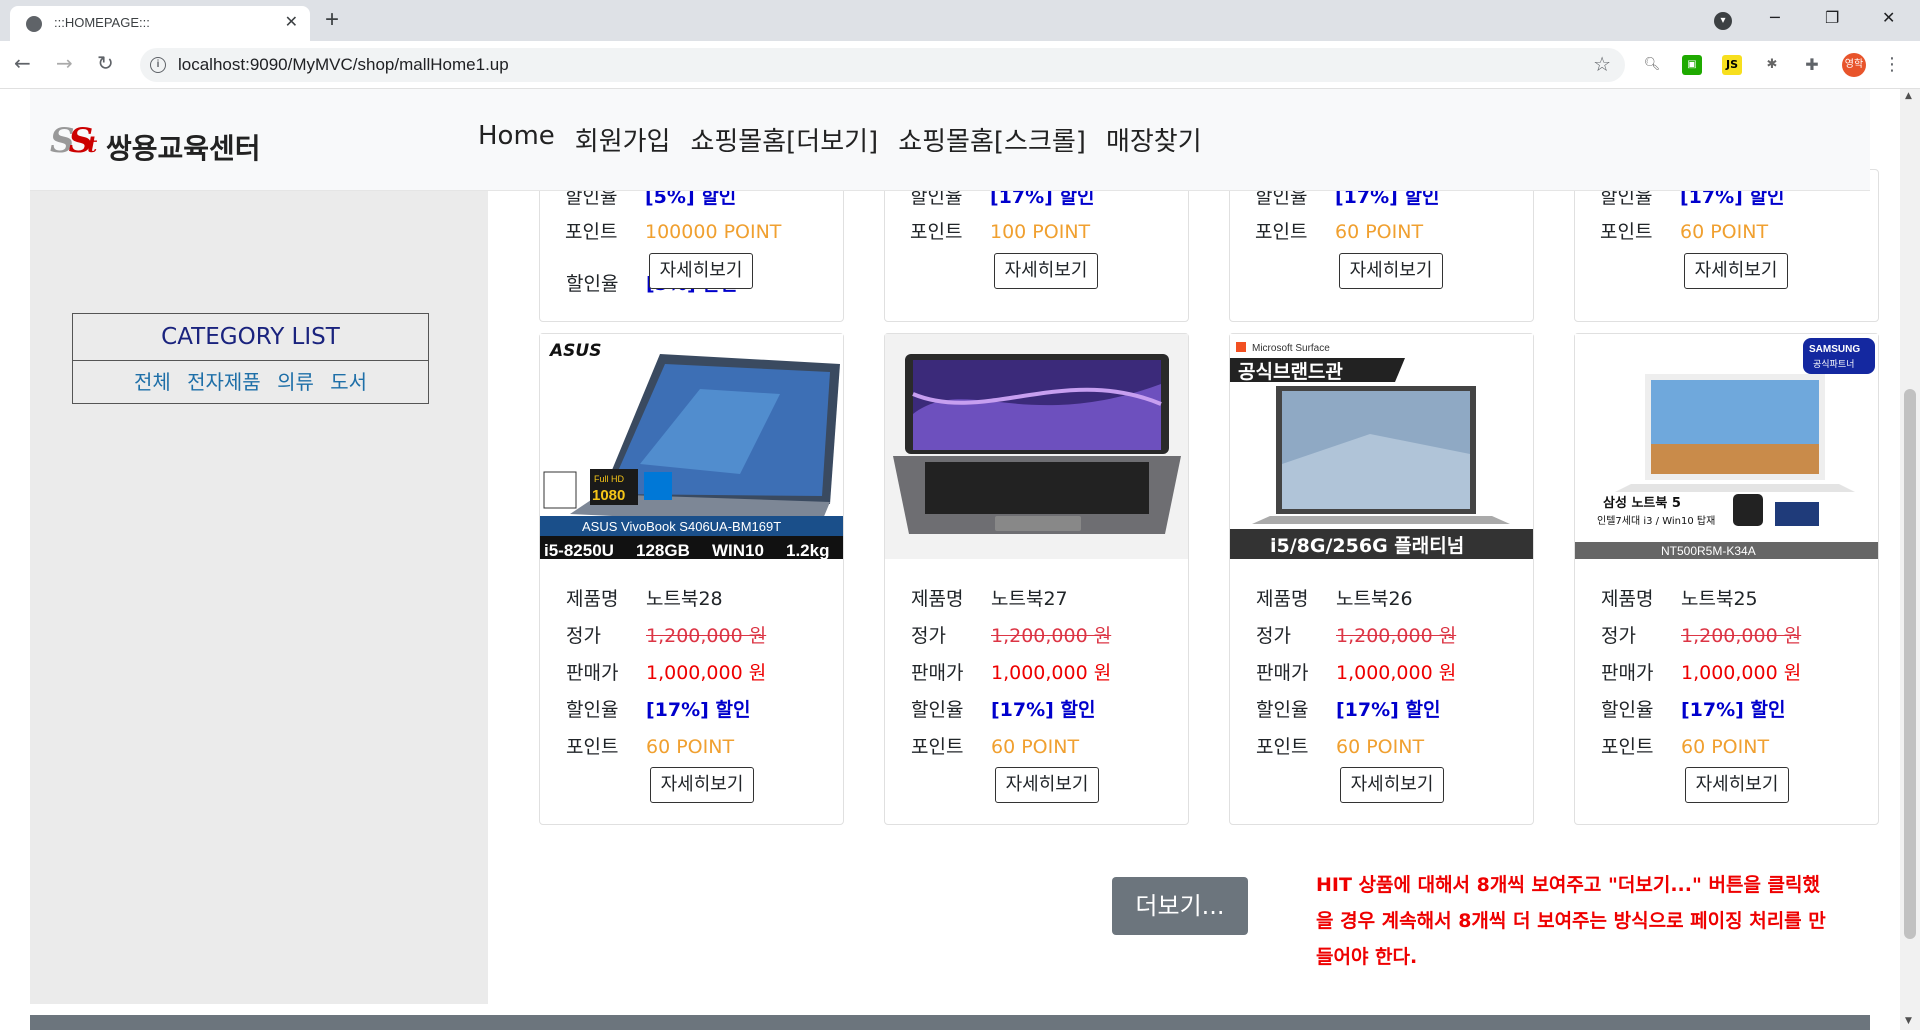 Image resolution: width=1920 pixels, height=1030 pixels. Describe the element at coordinates (623, 139) in the screenshot. I see `nav-register: 회원가입` at that location.